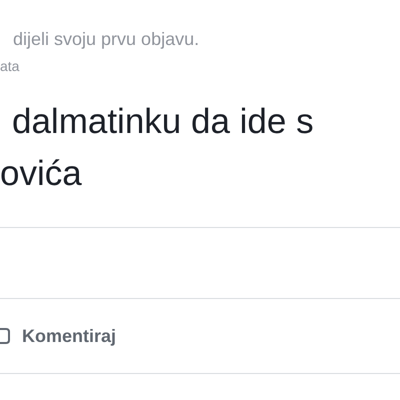 The height and width of the screenshot is (400, 400). Describe the element at coordinates (163, 122) in the screenshot. I see `post-title: dalmatinku da ide s` at that location.